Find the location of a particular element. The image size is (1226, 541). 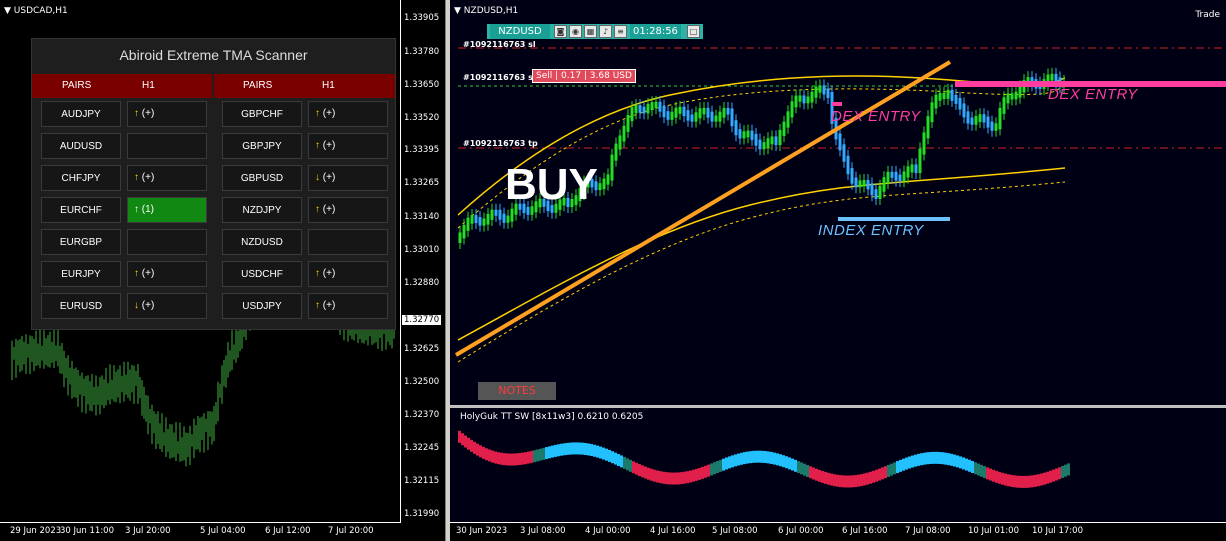

scanner-pair-cell-gbpusd: GBPUSD is located at coordinates (262, 178).